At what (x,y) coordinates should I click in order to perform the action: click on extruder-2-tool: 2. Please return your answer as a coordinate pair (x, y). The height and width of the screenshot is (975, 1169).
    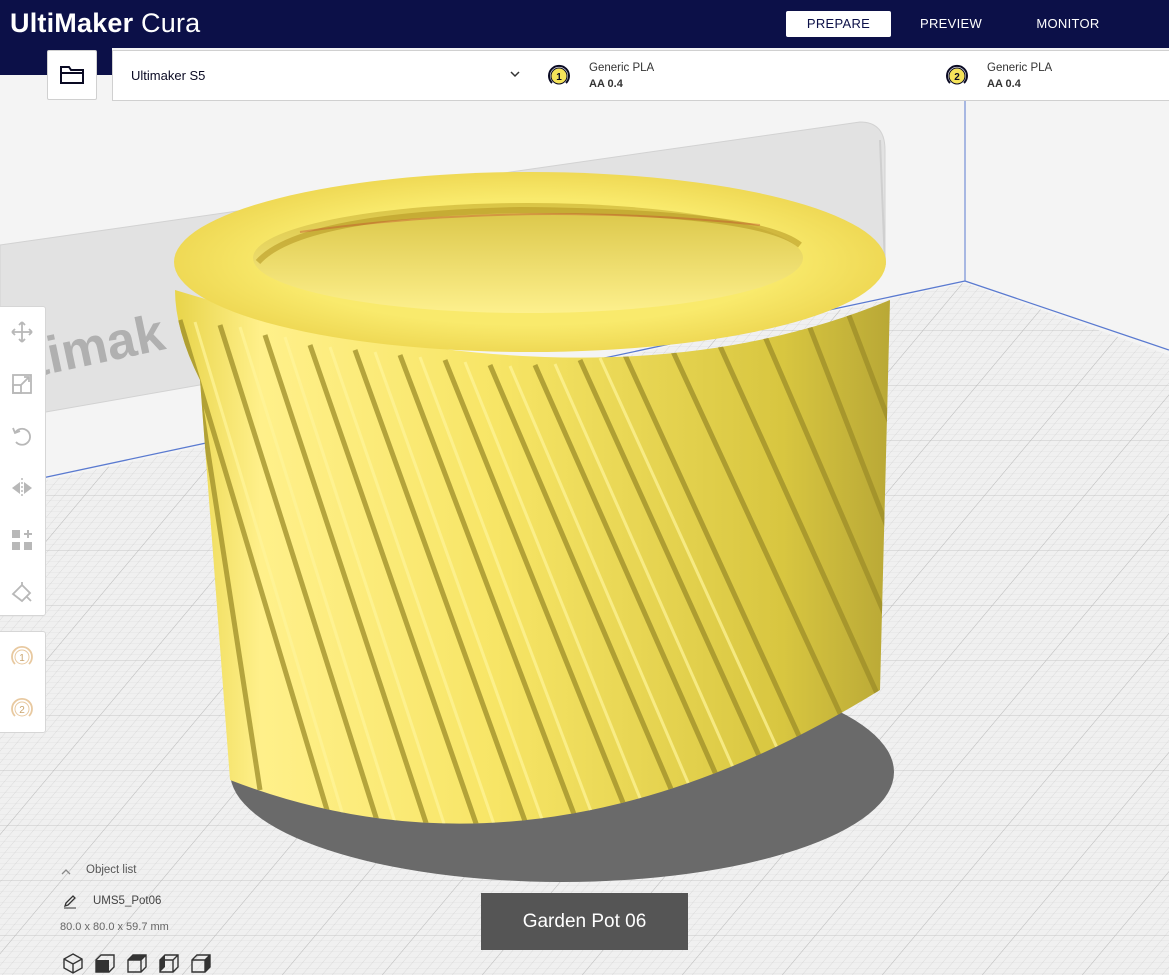
    Looking at the image, I should click on (22, 709).